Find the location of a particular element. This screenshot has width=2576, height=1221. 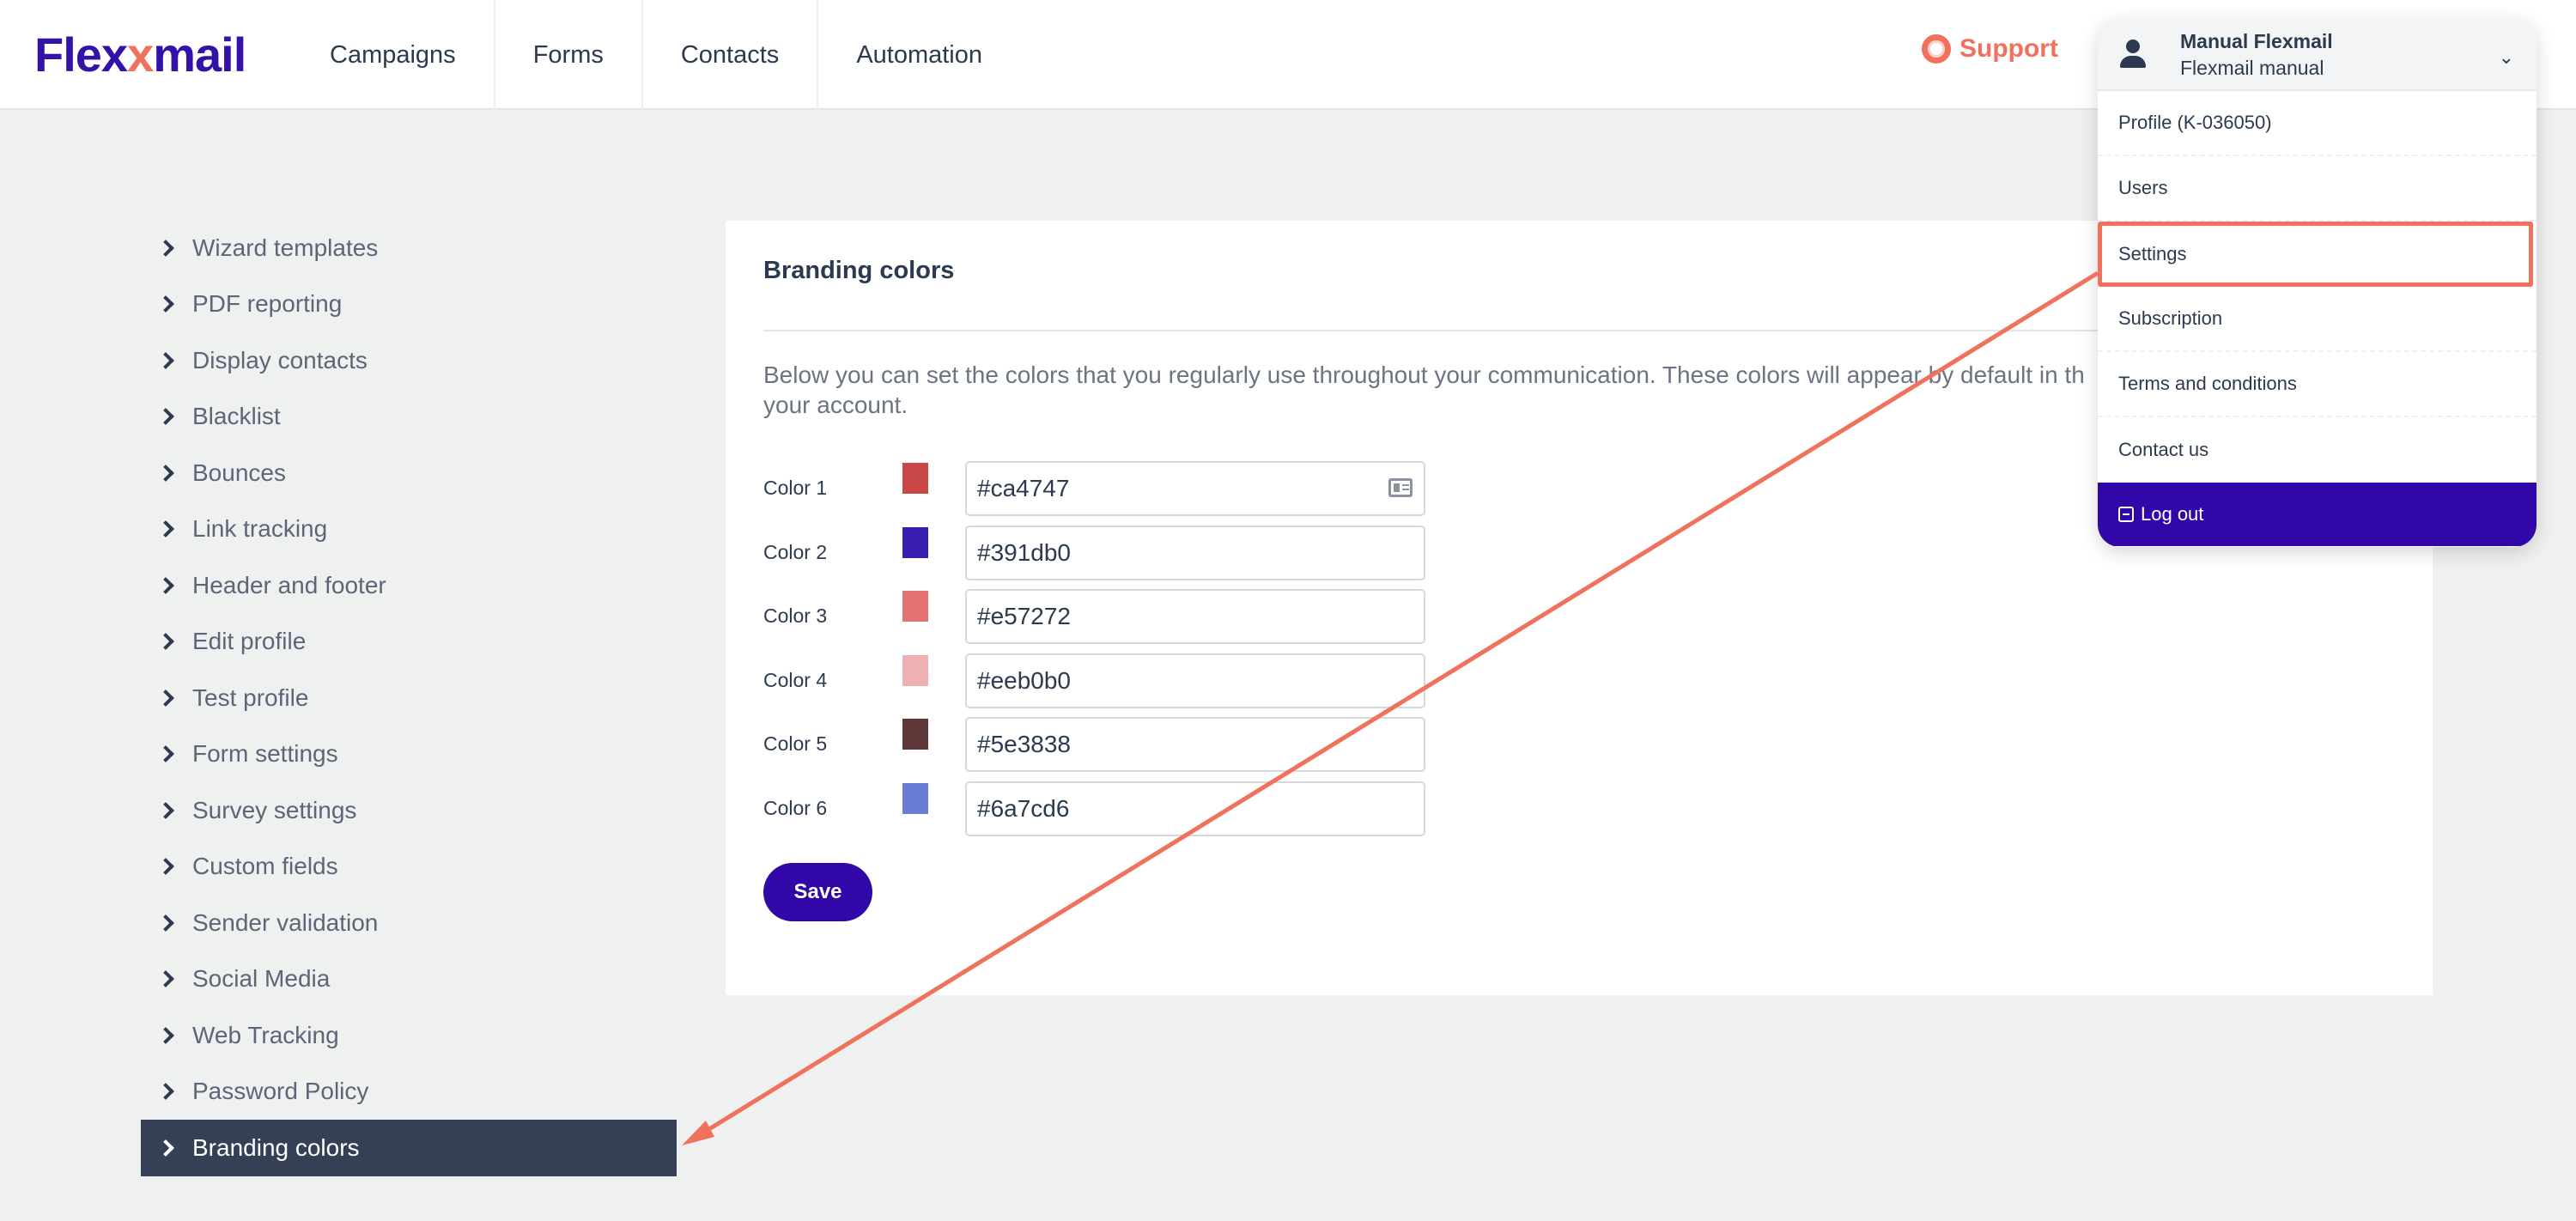

sidebar-item-test-profile: Test profile is located at coordinates (409, 698).